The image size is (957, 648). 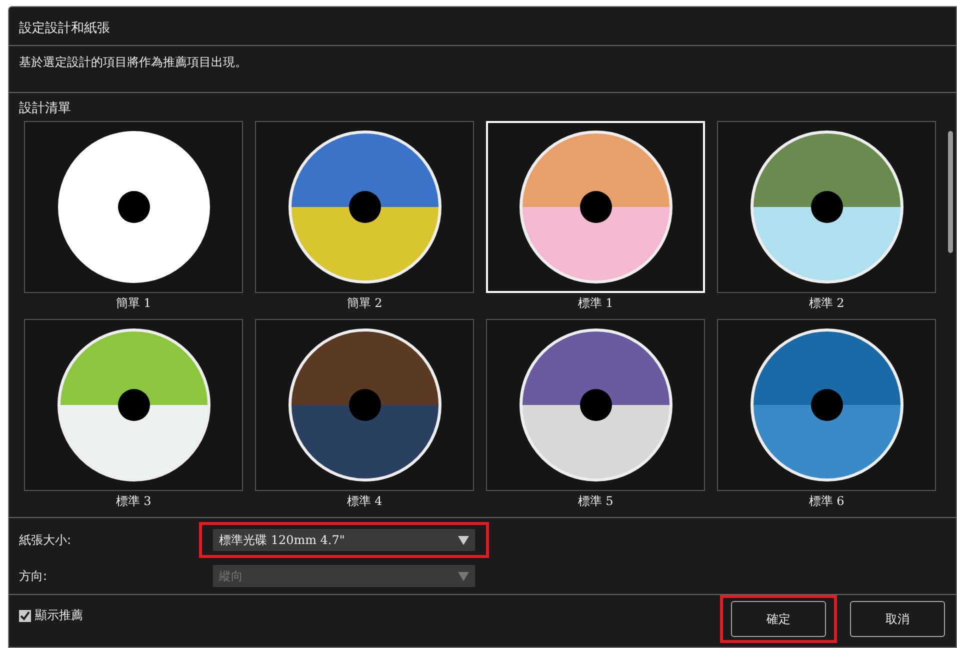 I want to click on setting-label: 方向:, so click(x=33, y=576).